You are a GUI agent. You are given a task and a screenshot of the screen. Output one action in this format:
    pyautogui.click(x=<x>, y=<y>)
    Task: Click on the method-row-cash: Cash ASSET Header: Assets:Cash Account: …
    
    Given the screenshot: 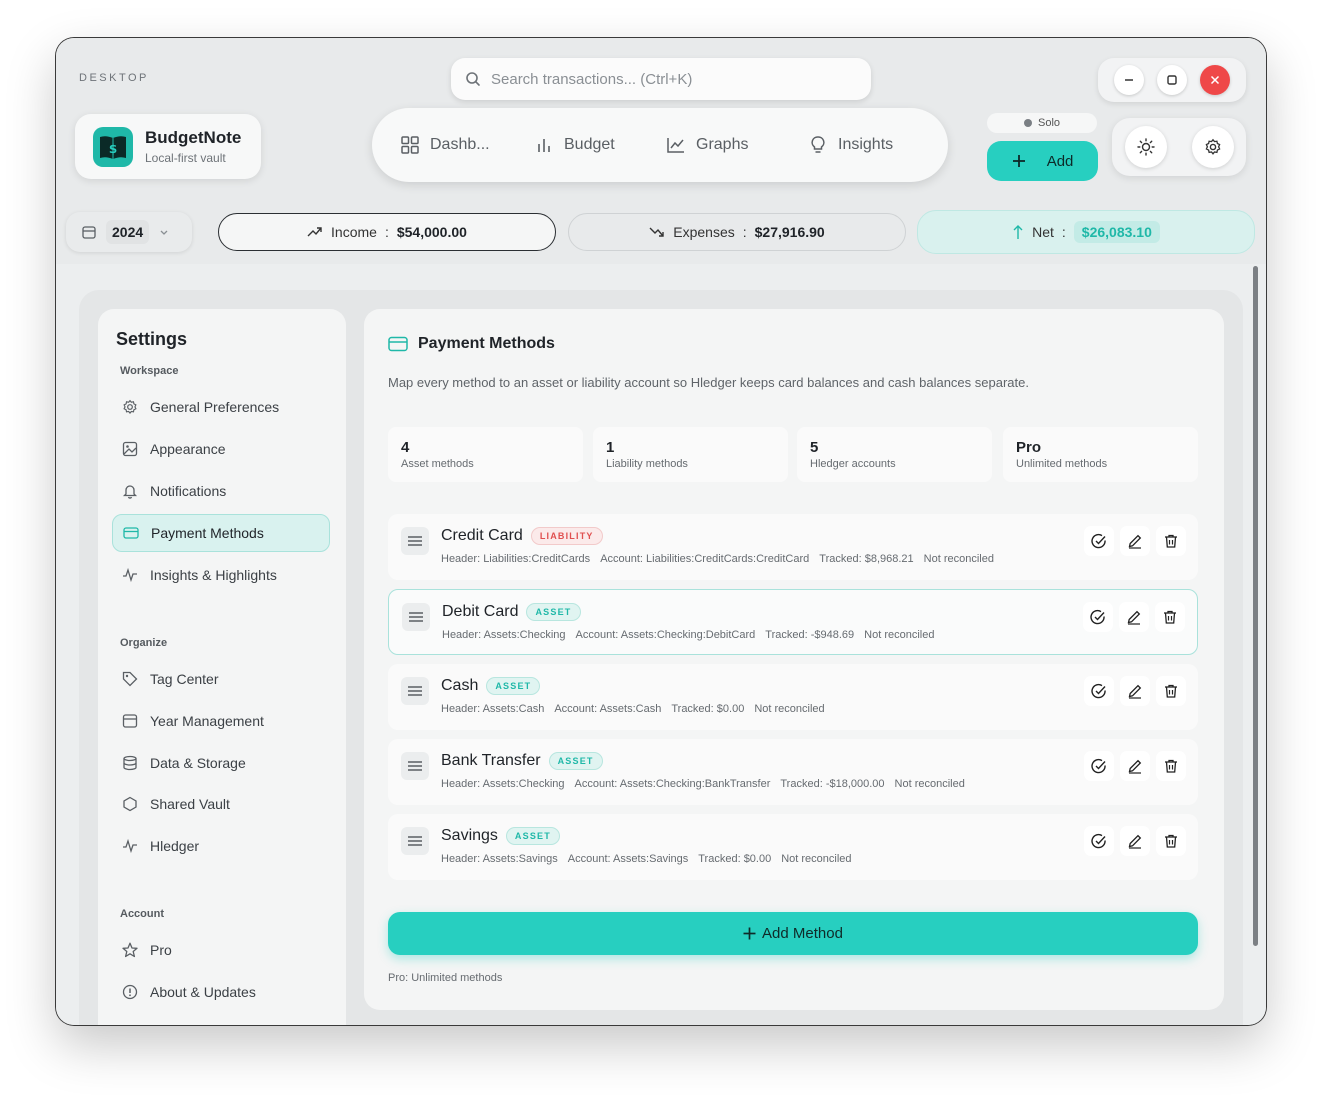 What is the action you would take?
    pyautogui.click(x=793, y=697)
    